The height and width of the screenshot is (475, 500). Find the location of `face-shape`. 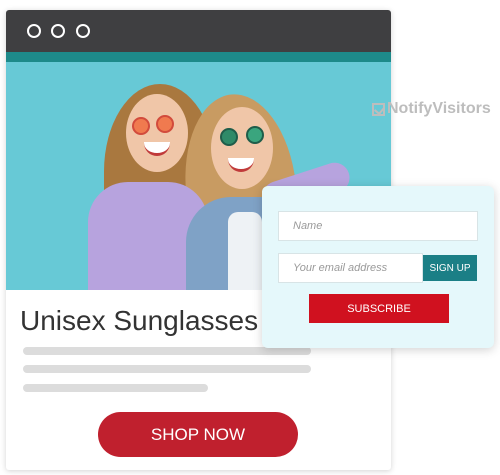

face-shape is located at coordinates (242, 148).